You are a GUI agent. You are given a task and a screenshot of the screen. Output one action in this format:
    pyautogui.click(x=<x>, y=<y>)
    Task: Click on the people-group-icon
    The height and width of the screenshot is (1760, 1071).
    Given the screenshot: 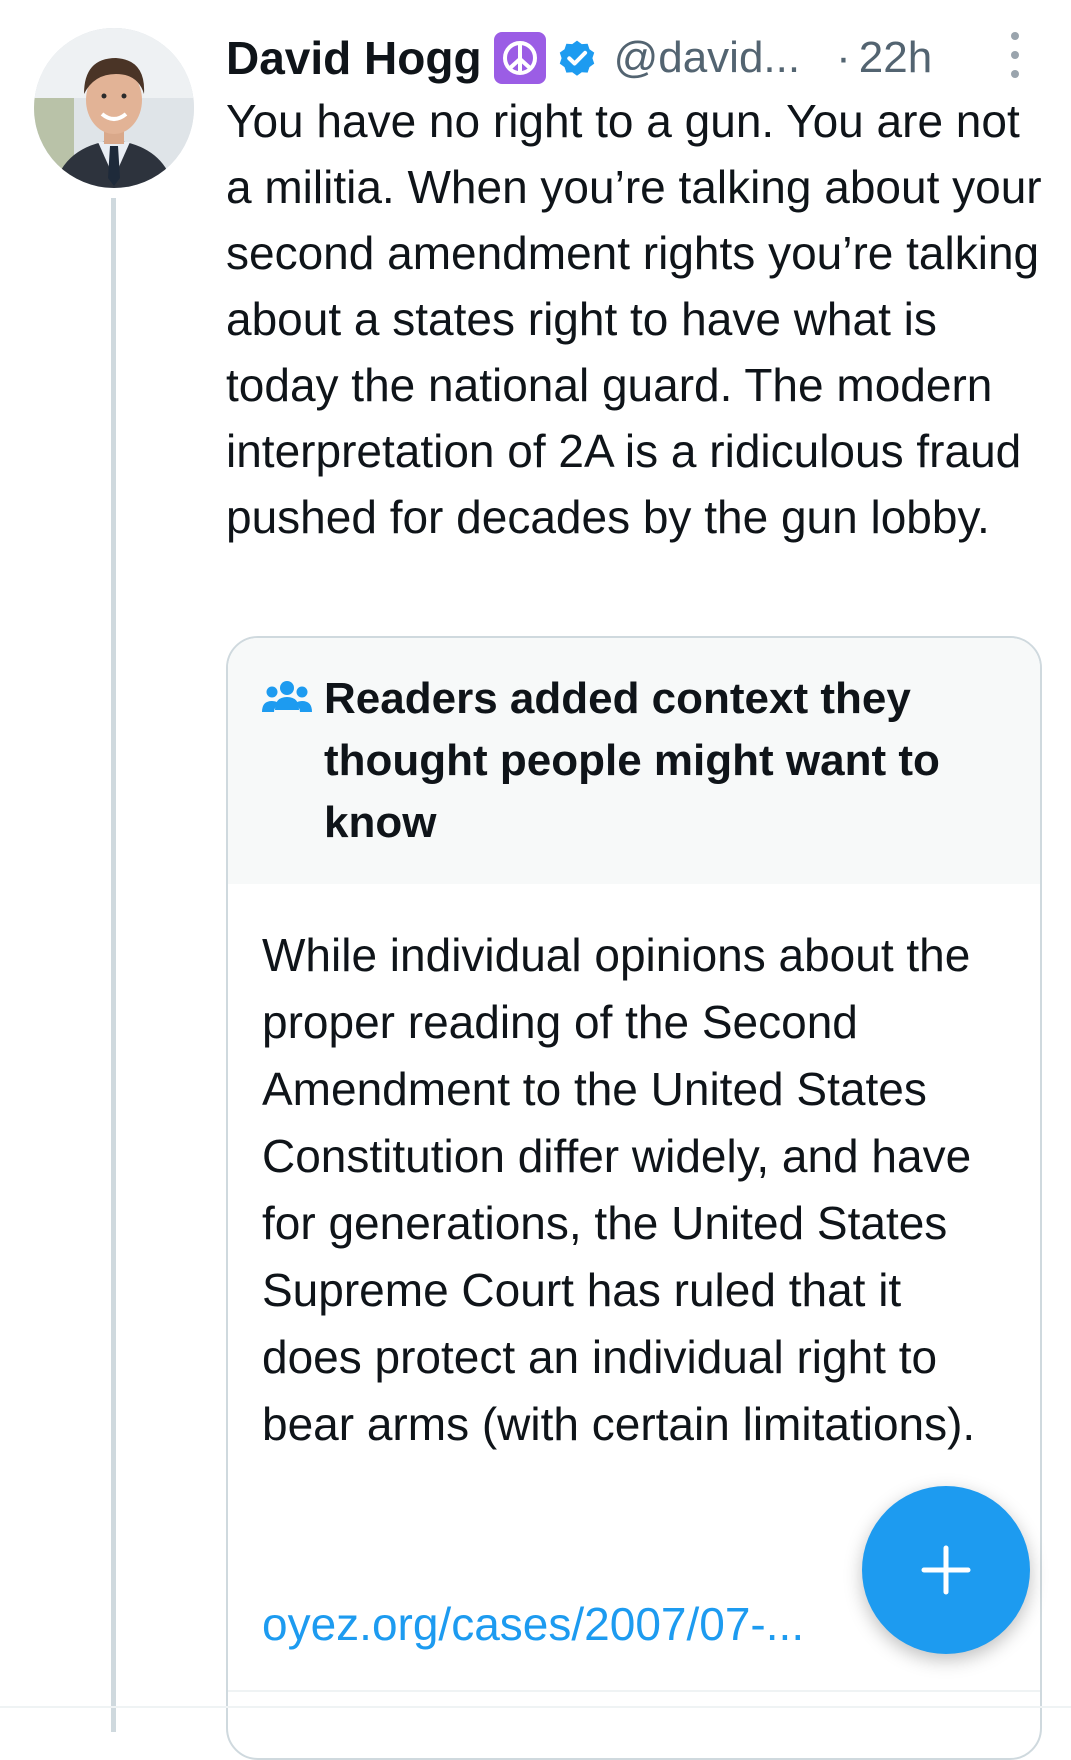 What is the action you would take?
    pyautogui.click(x=287, y=696)
    